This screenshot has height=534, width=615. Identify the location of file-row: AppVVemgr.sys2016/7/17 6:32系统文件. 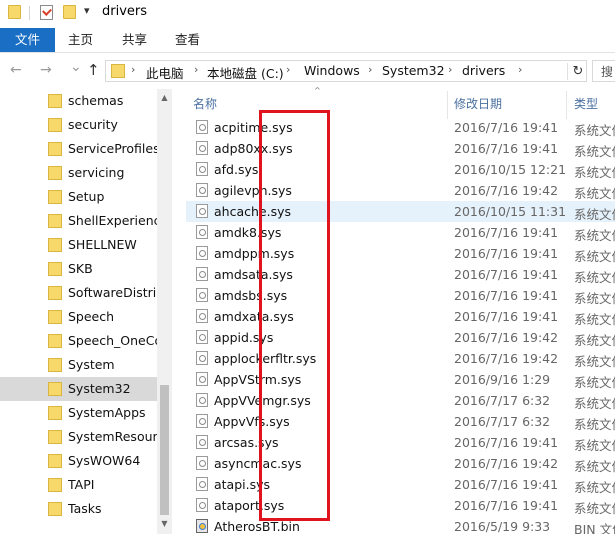
(400, 400).